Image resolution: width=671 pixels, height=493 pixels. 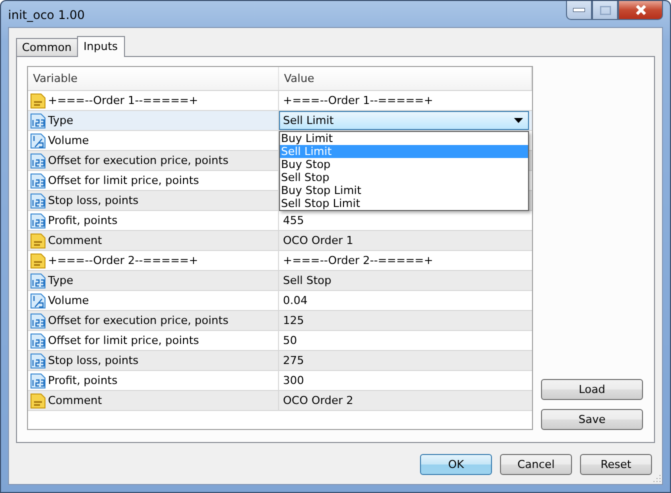 What do you see at coordinates (318, 240) in the screenshot?
I see `value-text: OCO Order 1` at bounding box center [318, 240].